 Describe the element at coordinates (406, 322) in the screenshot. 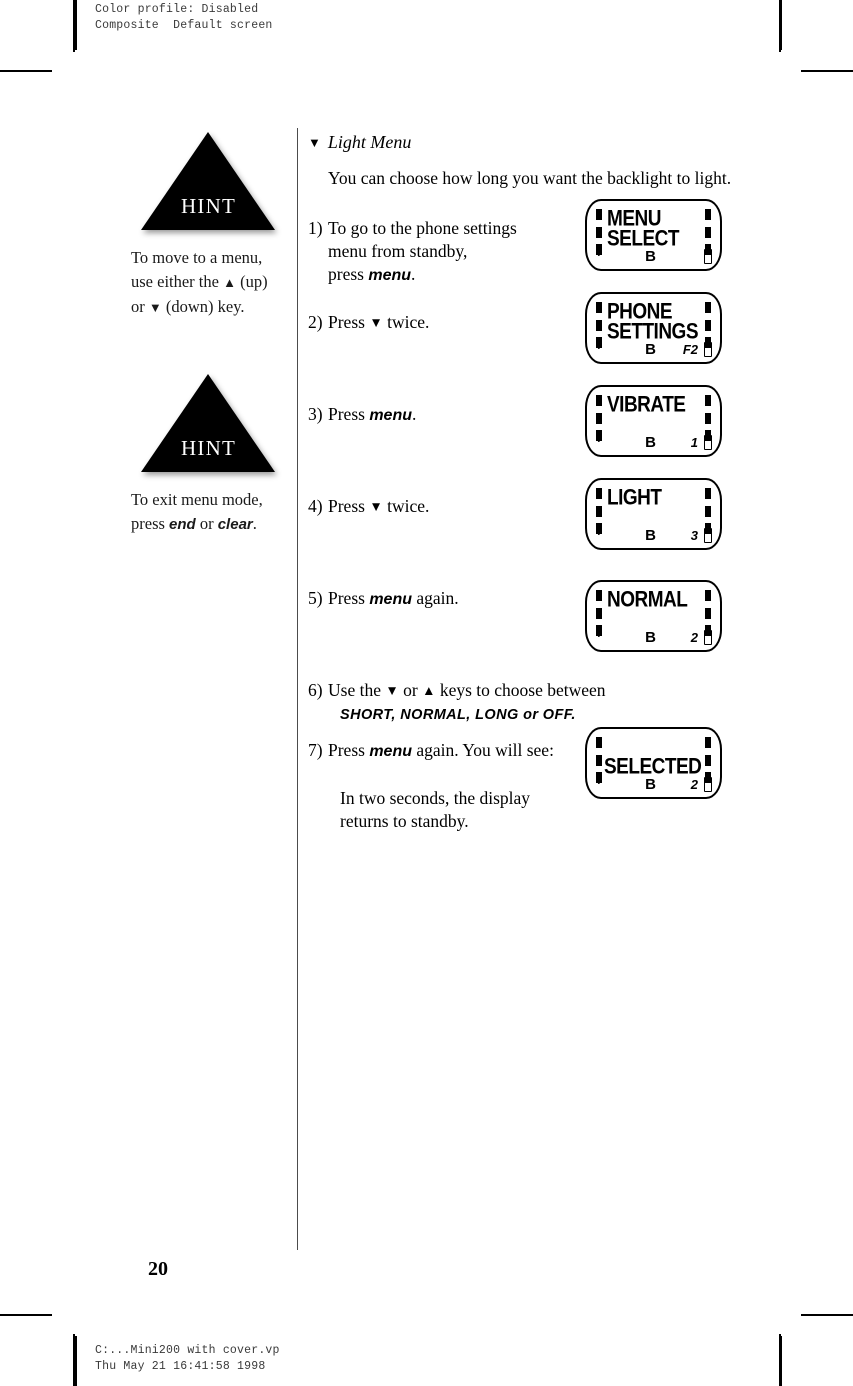

I see `step-2-post: twice.` at that location.